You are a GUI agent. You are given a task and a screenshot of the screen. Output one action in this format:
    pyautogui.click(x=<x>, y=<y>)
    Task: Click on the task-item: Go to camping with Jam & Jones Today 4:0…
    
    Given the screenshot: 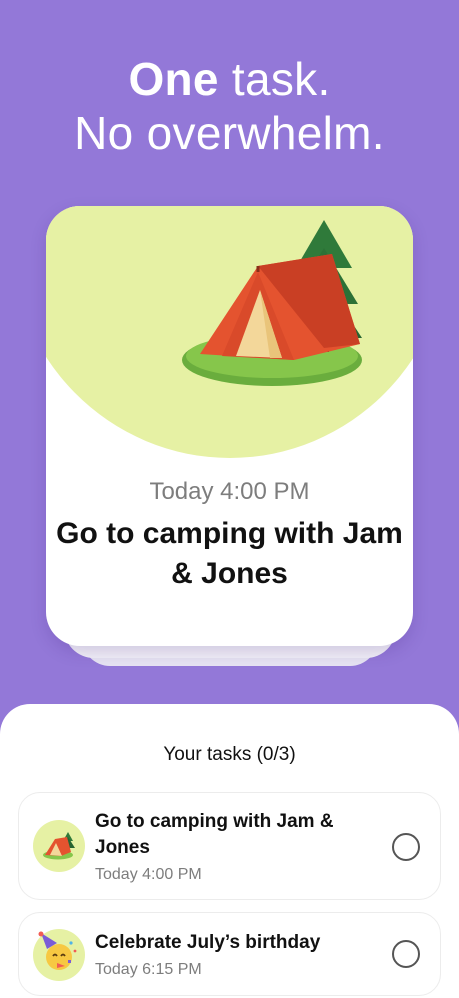 What is the action you would take?
    pyautogui.click(x=229, y=846)
    